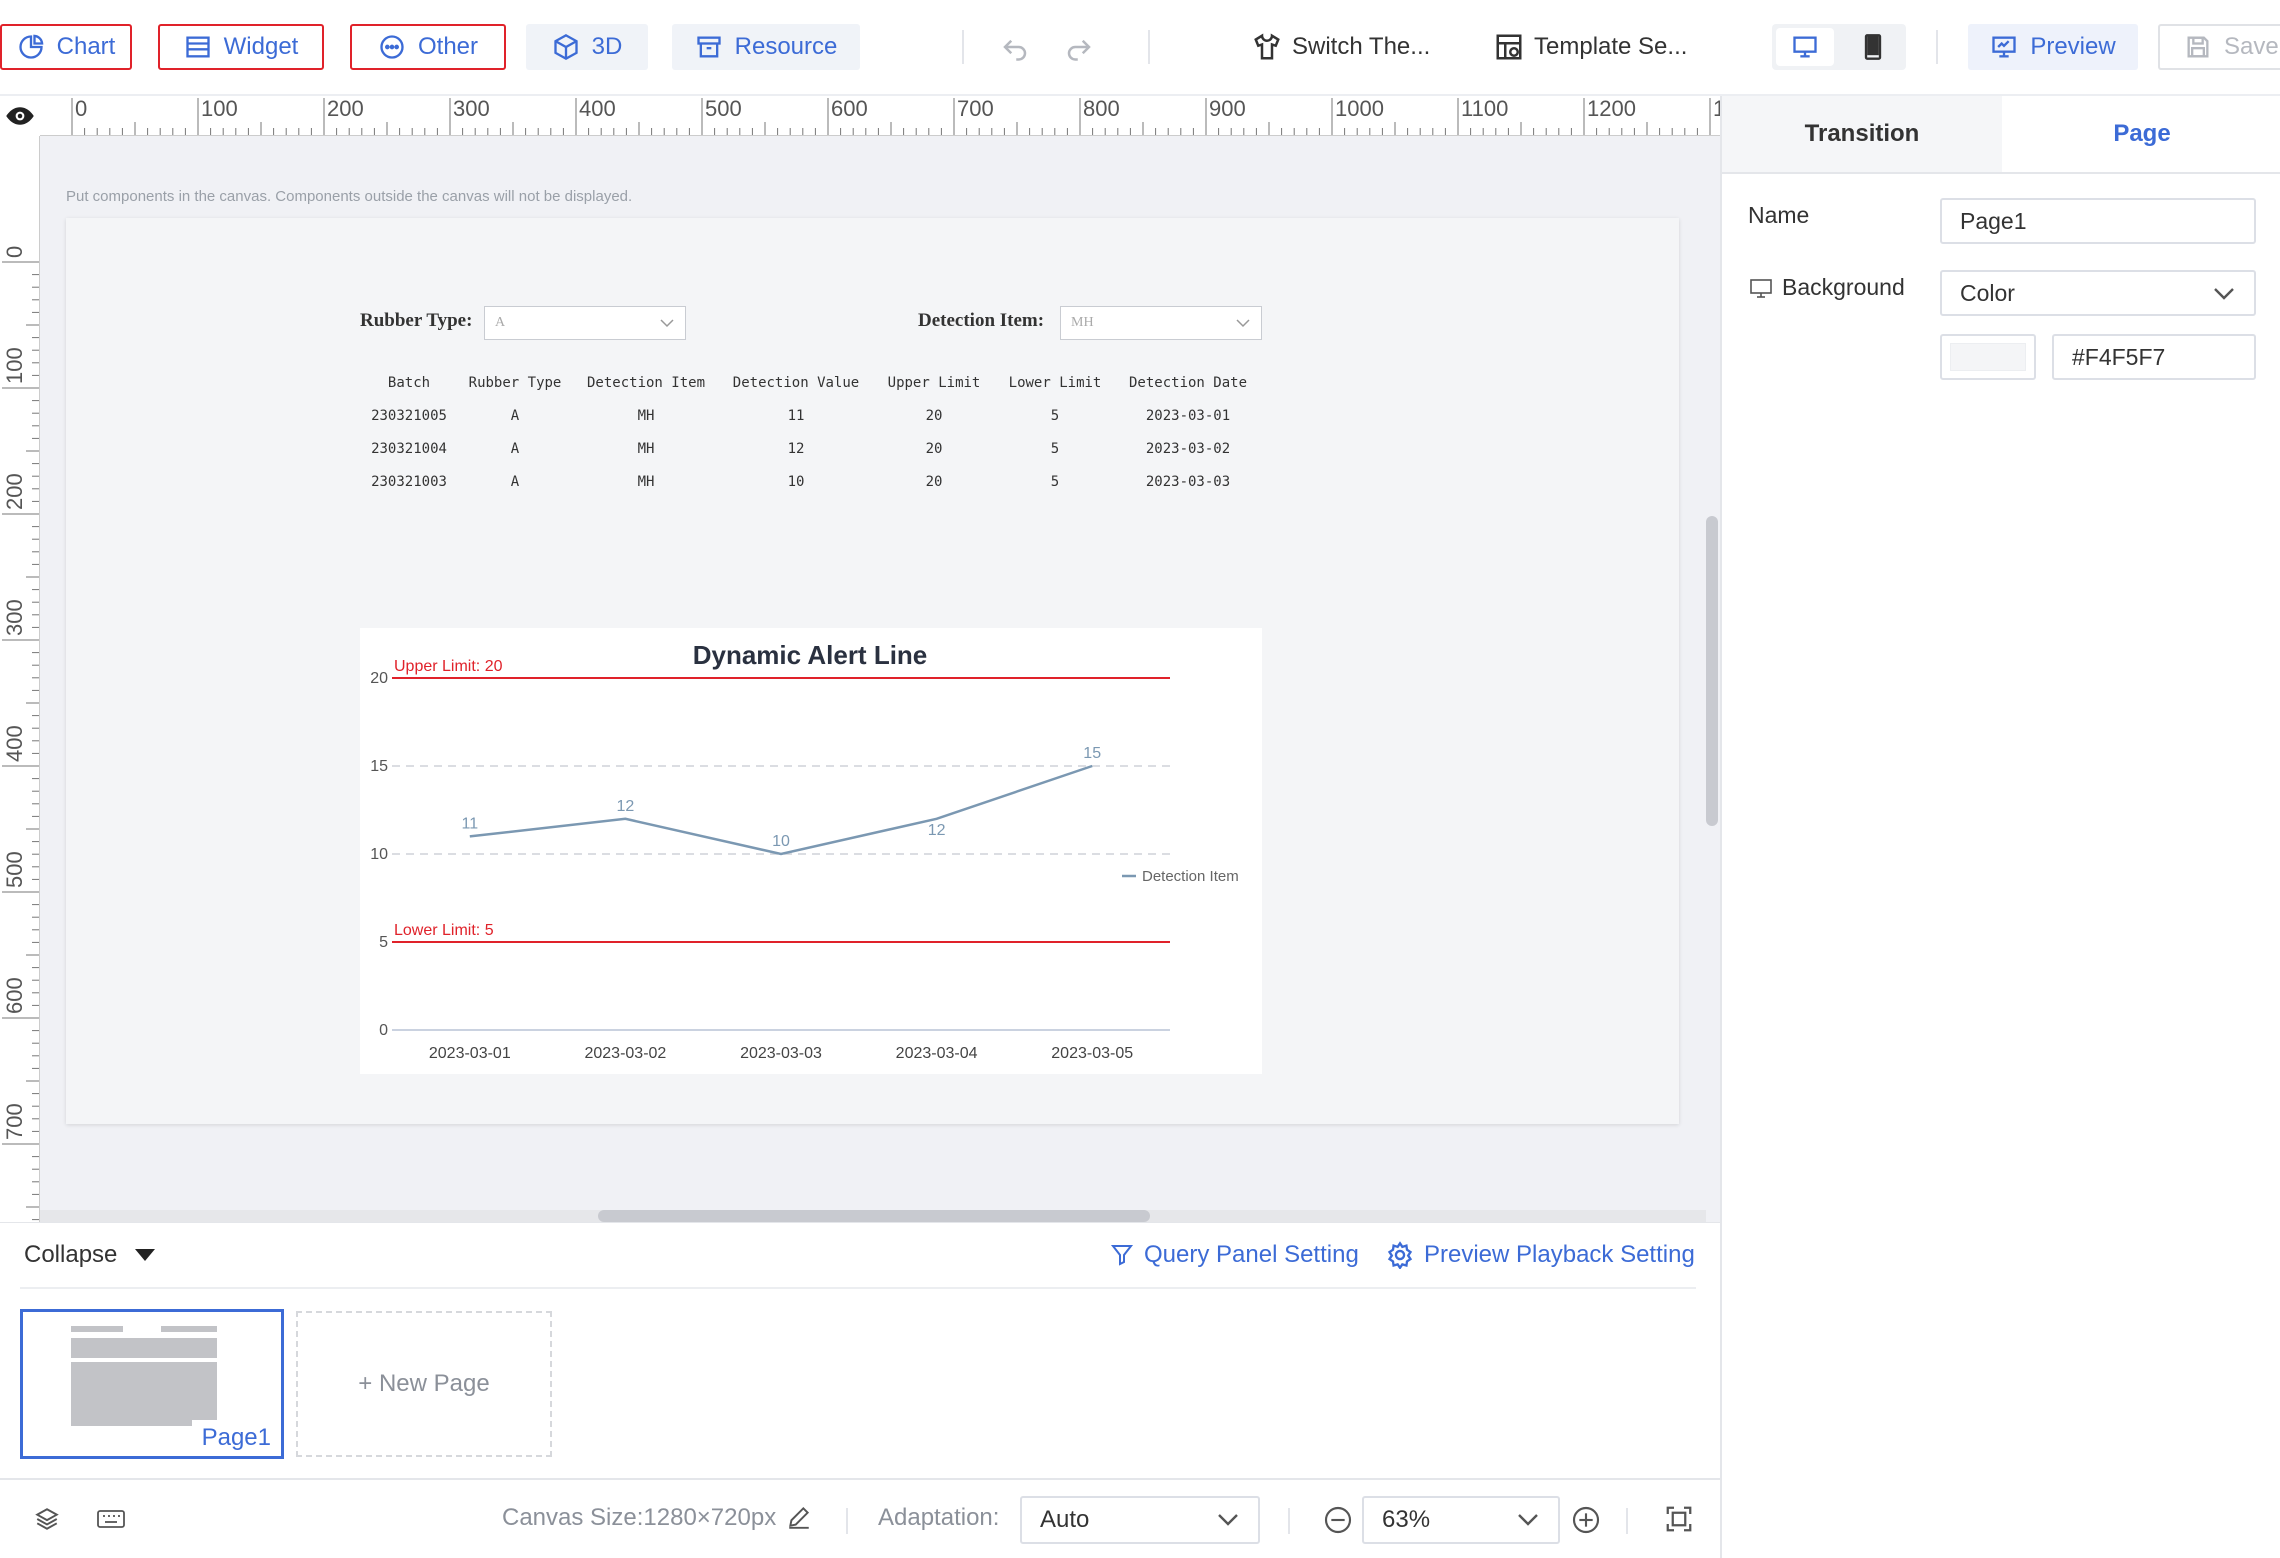 The image size is (2280, 1558). What do you see at coordinates (1862, 135) in the screenshot?
I see `tab-transition: Transition` at bounding box center [1862, 135].